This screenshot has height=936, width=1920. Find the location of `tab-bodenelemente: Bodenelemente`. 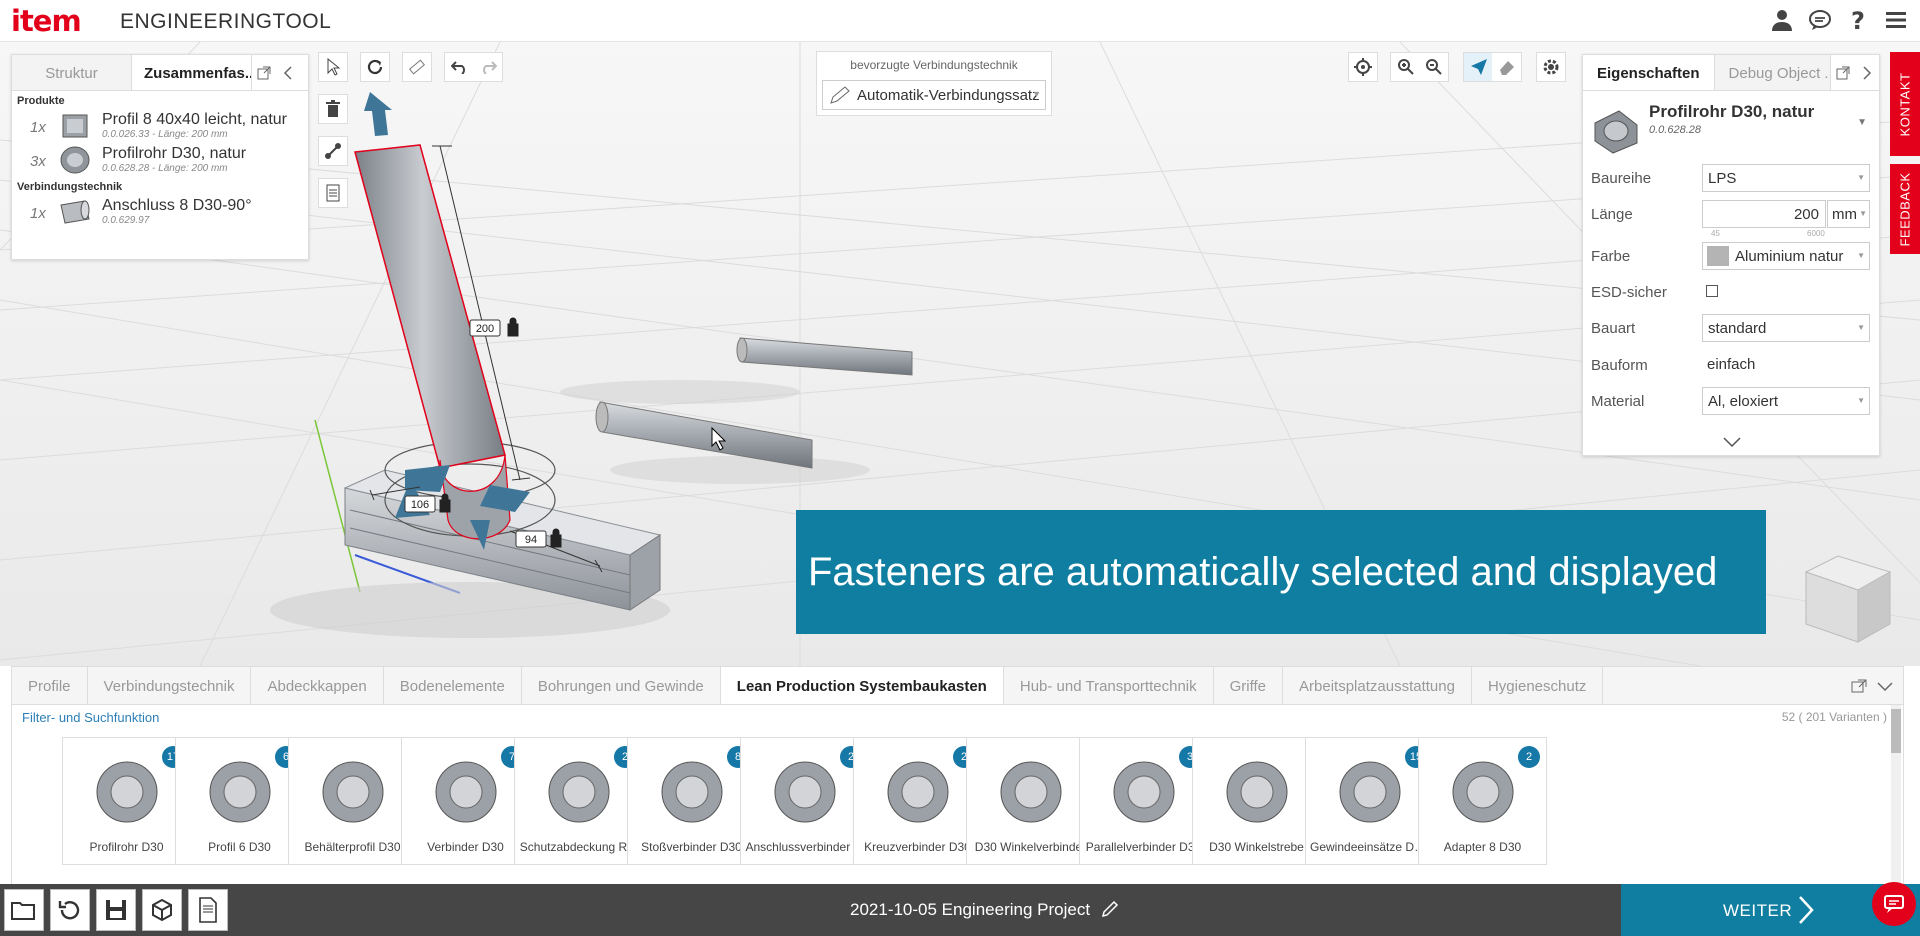

tab-bodenelemente: Bodenelemente is located at coordinates (453, 685).